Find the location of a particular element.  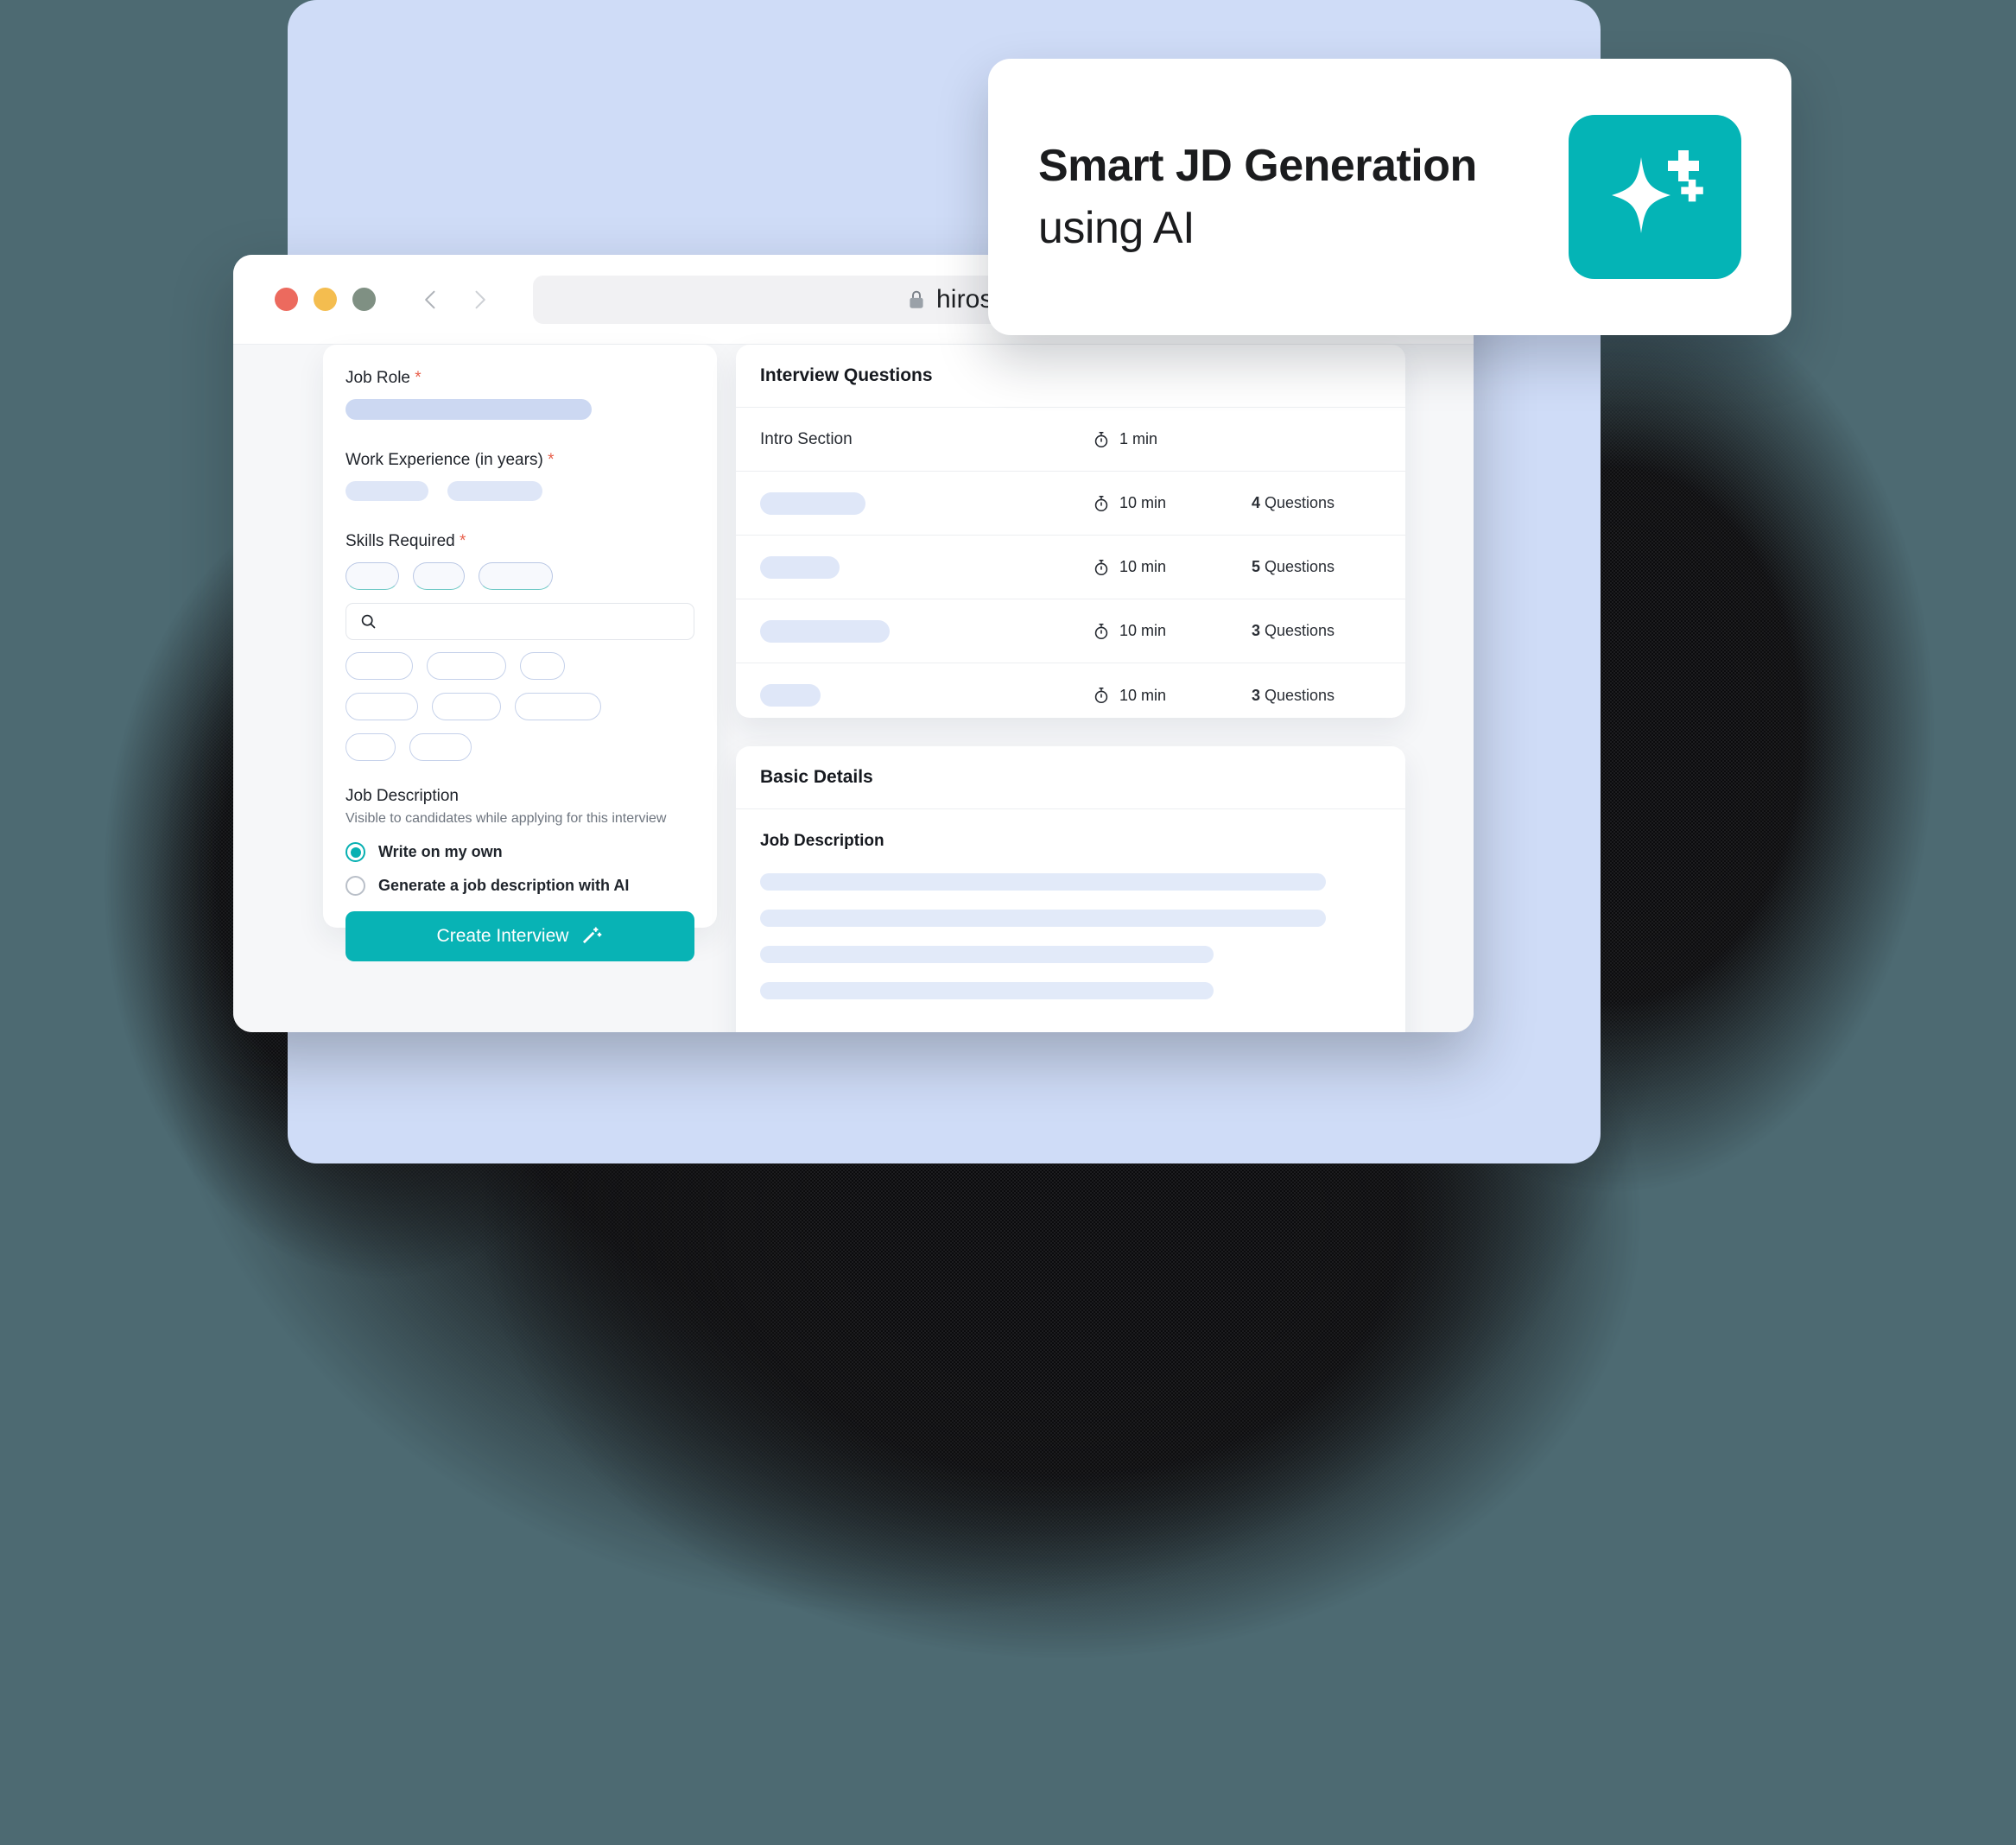

maximize-window-button is located at coordinates (364, 299).